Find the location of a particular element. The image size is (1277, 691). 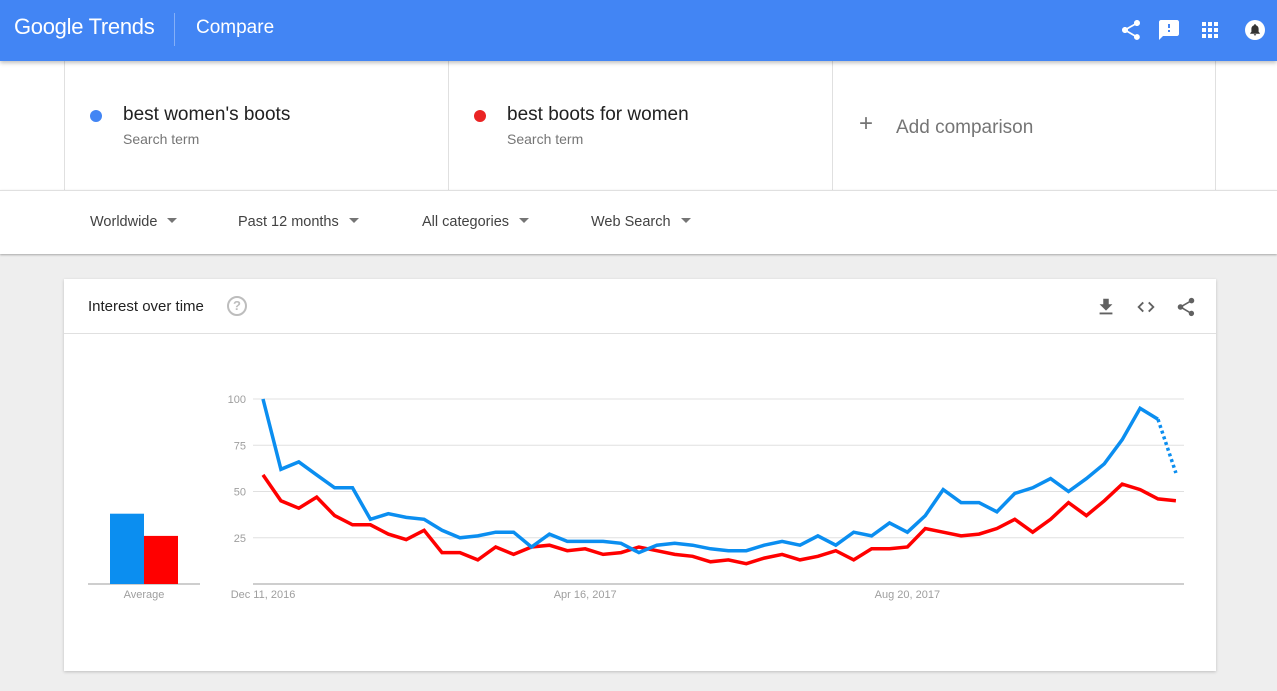

y-tick-label: 50 is located at coordinates (240, 493).